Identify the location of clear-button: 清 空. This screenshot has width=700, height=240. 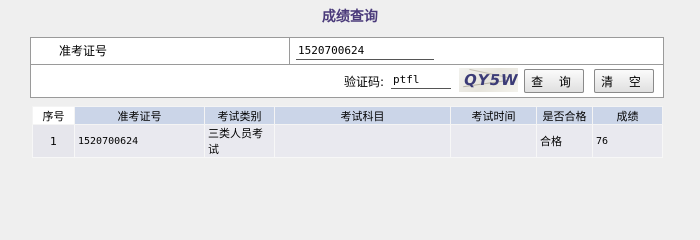
(624, 81).